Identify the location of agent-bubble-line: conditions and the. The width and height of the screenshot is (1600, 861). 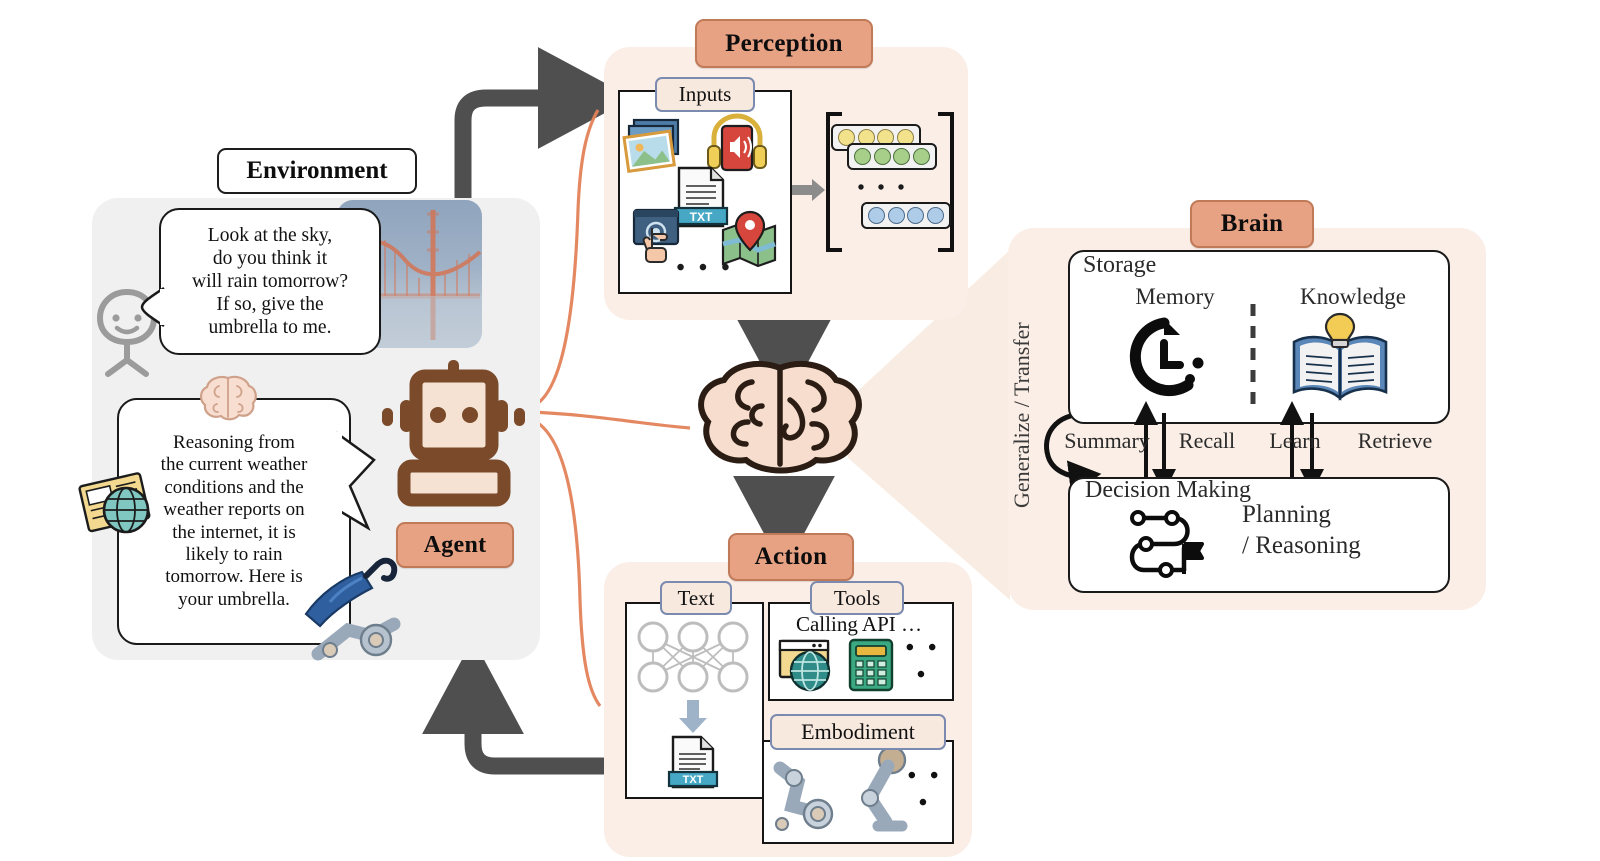
(234, 487).